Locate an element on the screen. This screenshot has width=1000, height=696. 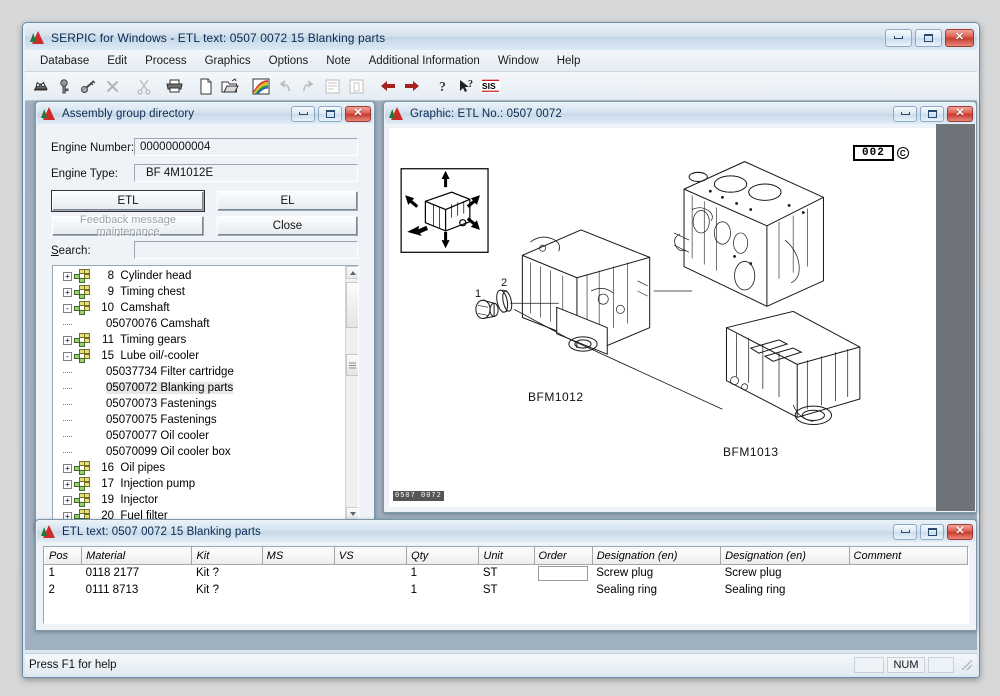
scroll-thumb-secondary is located at coordinates (352, 365).